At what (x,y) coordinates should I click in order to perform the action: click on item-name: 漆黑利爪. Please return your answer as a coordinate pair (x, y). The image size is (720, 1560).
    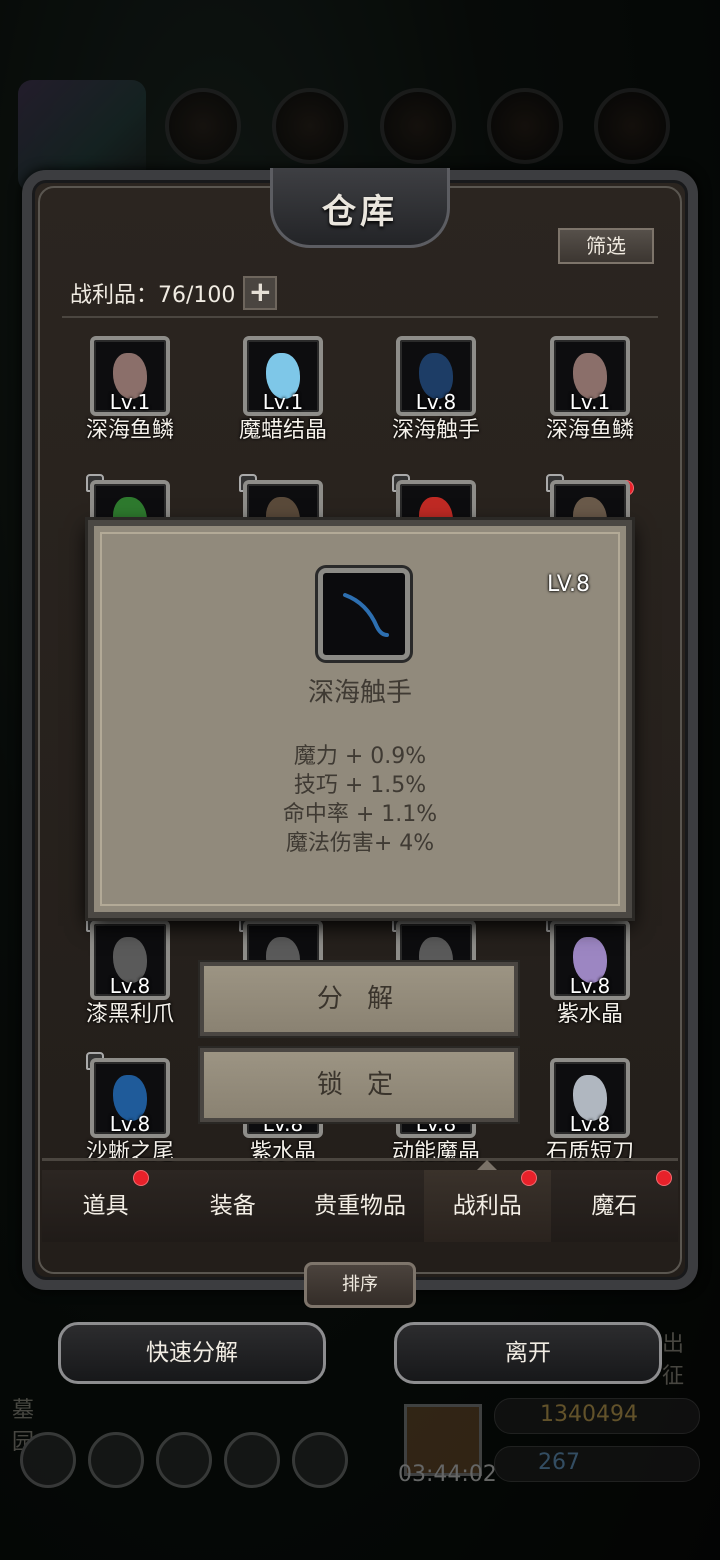
    Looking at the image, I should click on (129, 1014).